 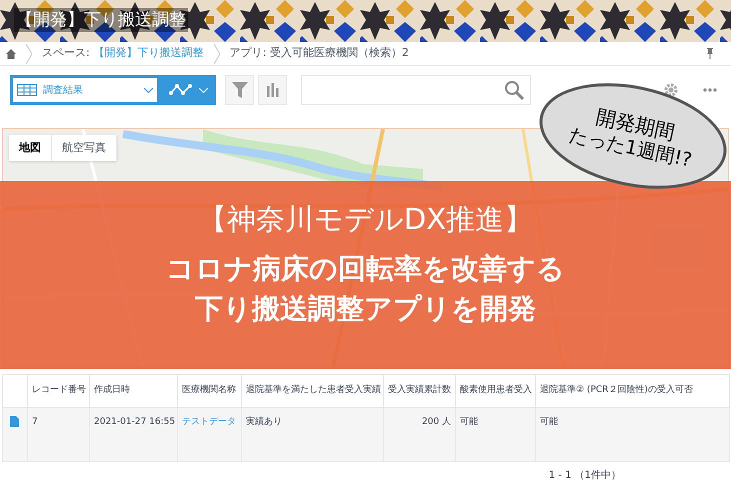 What do you see at coordinates (313, 391) in the screenshot?
I see `column-header: 退院基準を満たした患者受入実績` at bounding box center [313, 391].